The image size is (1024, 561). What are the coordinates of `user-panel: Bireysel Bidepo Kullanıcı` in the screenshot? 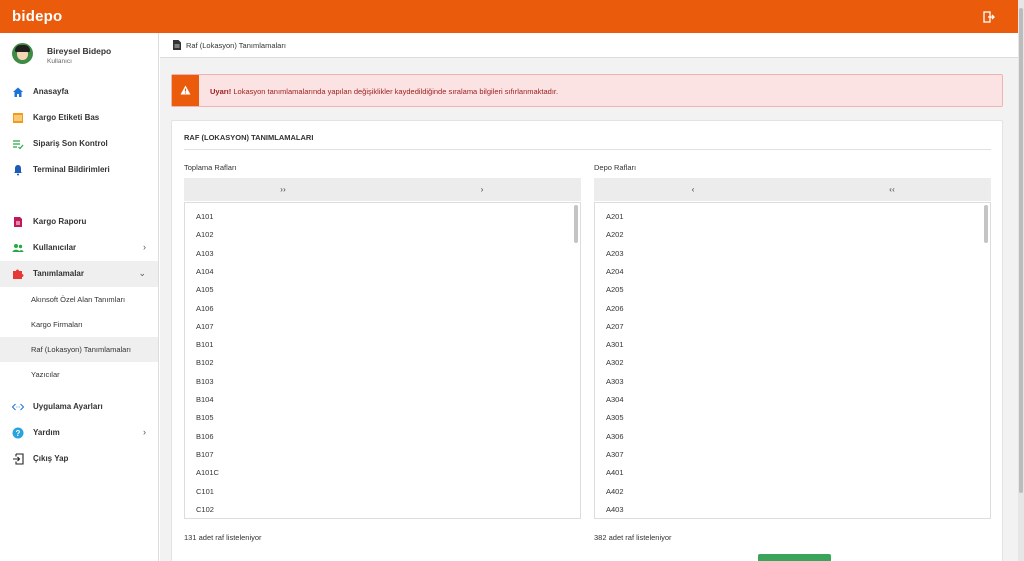 It's located at (79, 53).